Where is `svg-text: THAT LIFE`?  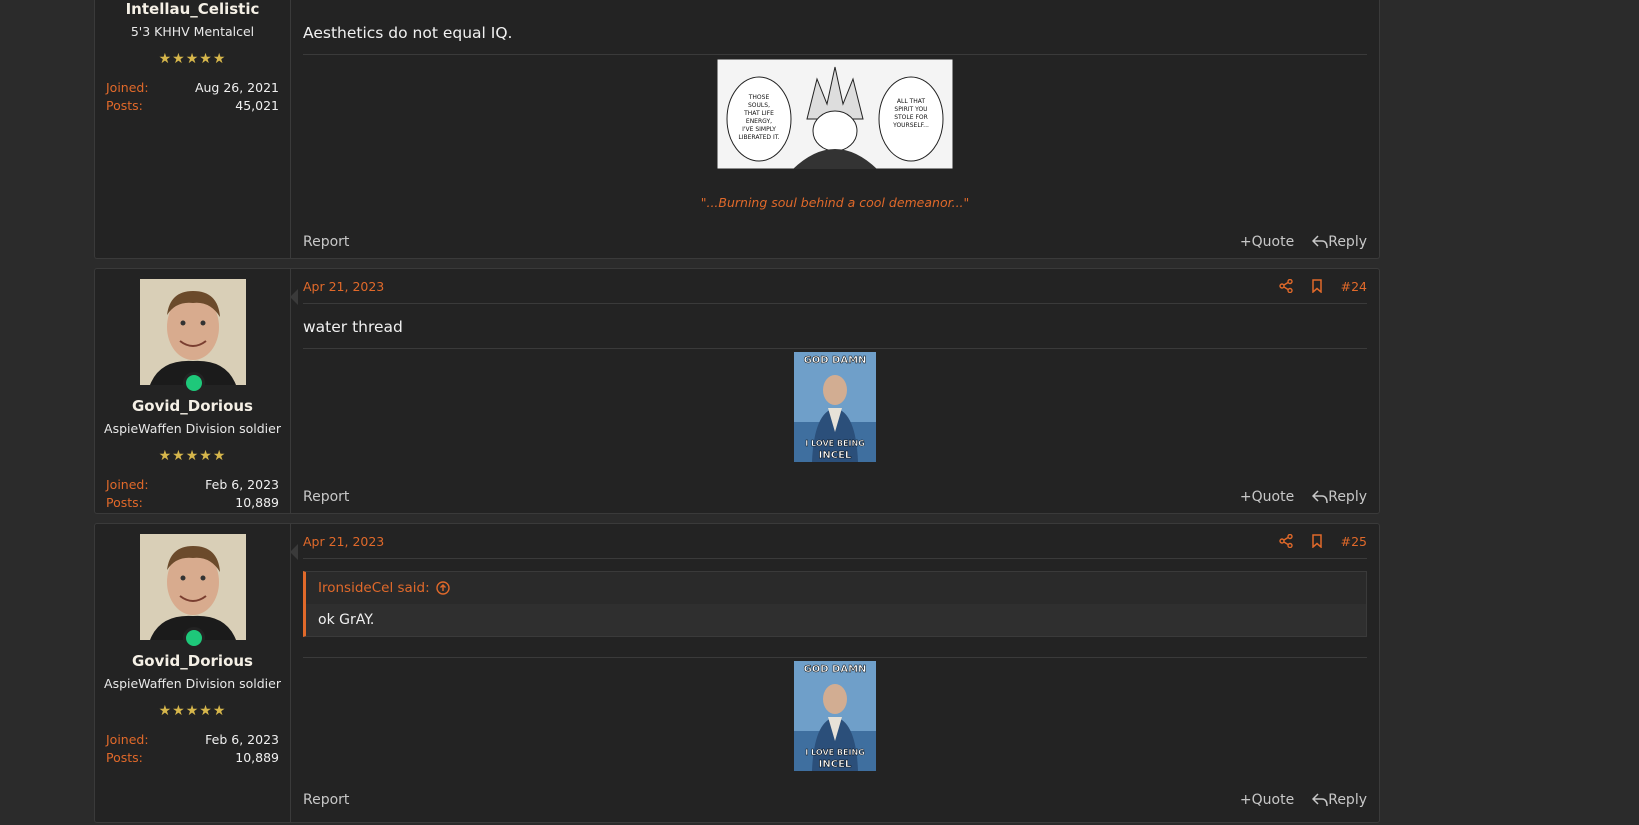 svg-text: THAT LIFE is located at coordinates (758, 113).